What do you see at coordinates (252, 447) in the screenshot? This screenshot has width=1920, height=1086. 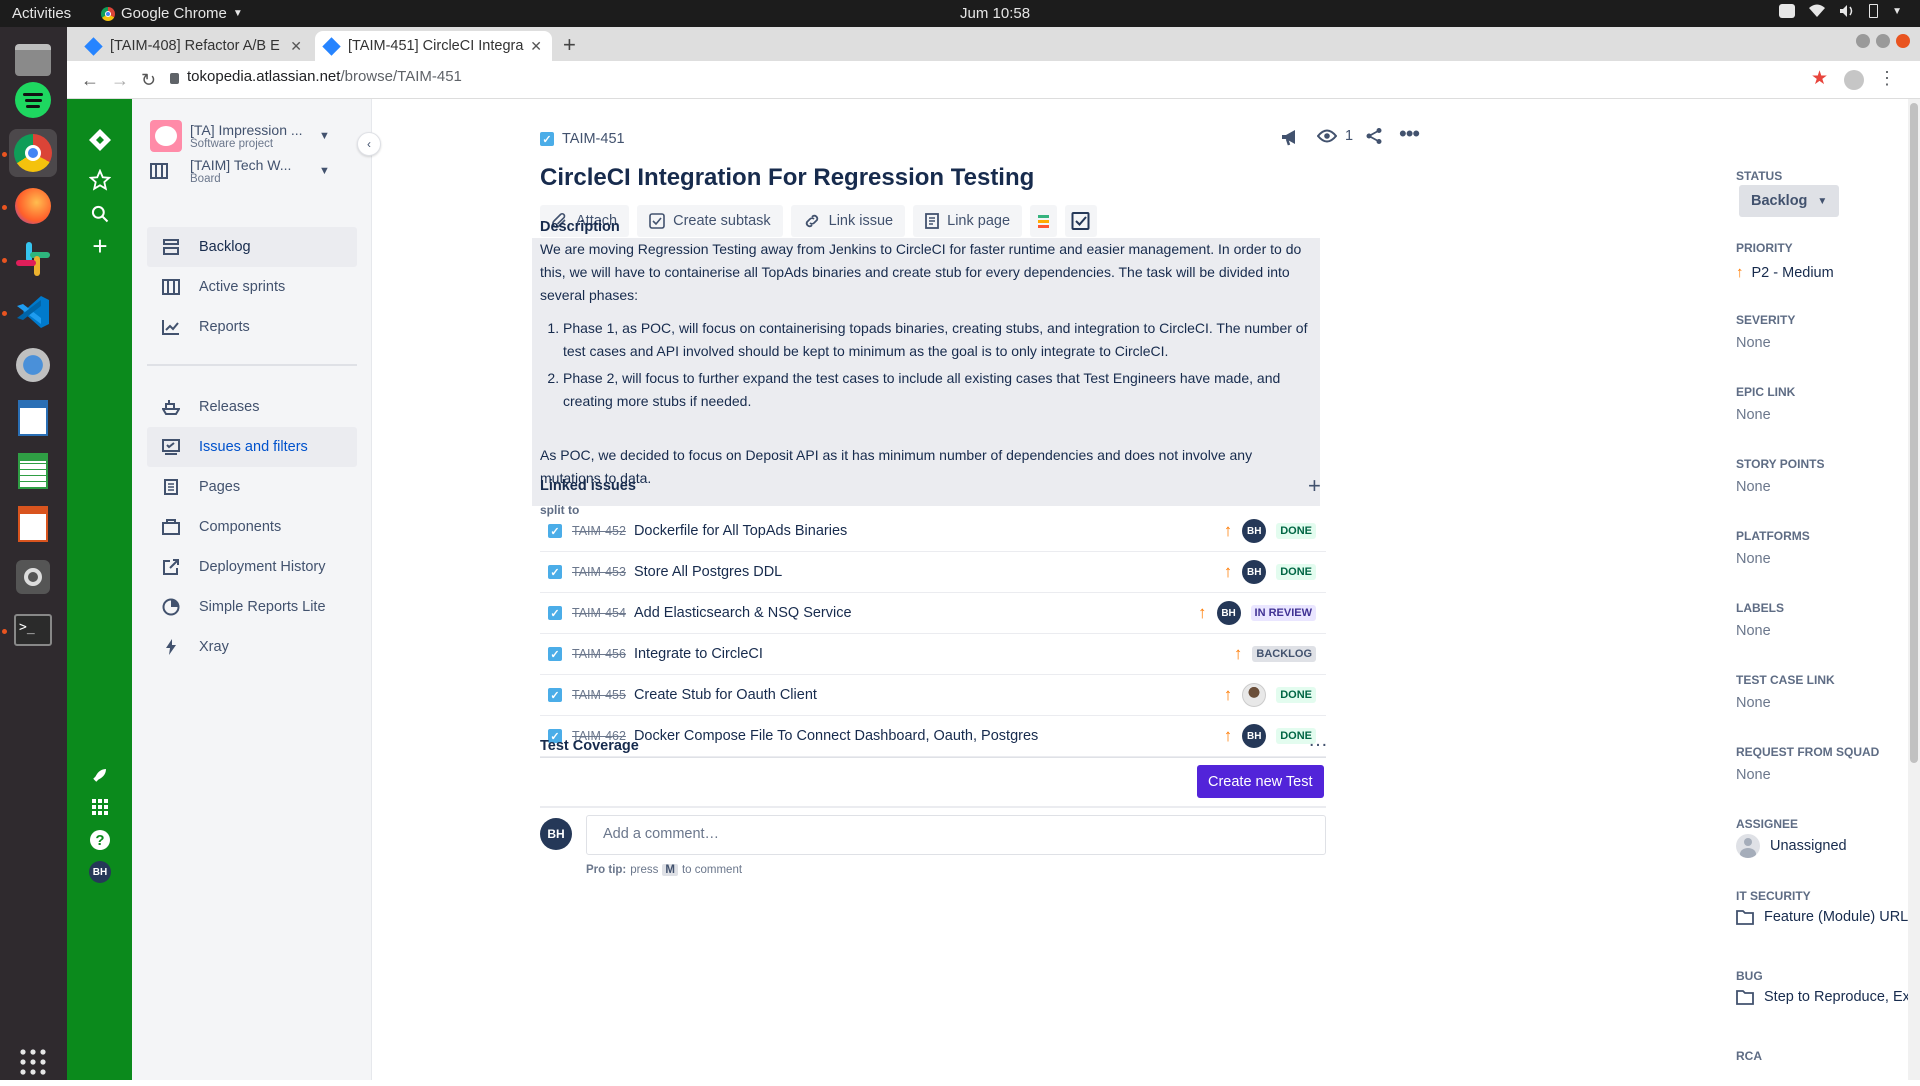 I see `sidebar-item-issues-and-filters: Issues and filters` at bounding box center [252, 447].